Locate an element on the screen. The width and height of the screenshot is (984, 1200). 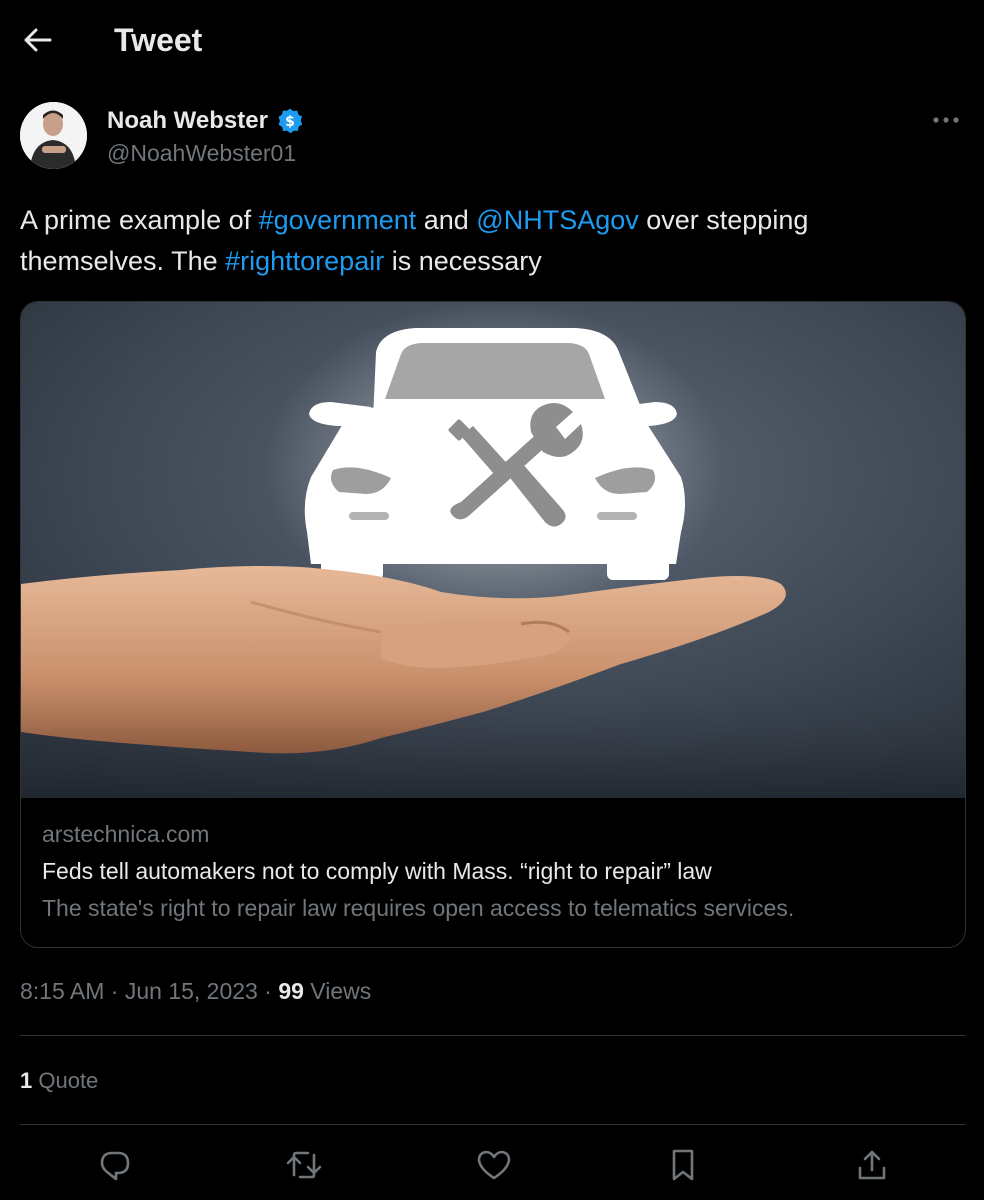
like-button is located at coordinates (494, 1165).